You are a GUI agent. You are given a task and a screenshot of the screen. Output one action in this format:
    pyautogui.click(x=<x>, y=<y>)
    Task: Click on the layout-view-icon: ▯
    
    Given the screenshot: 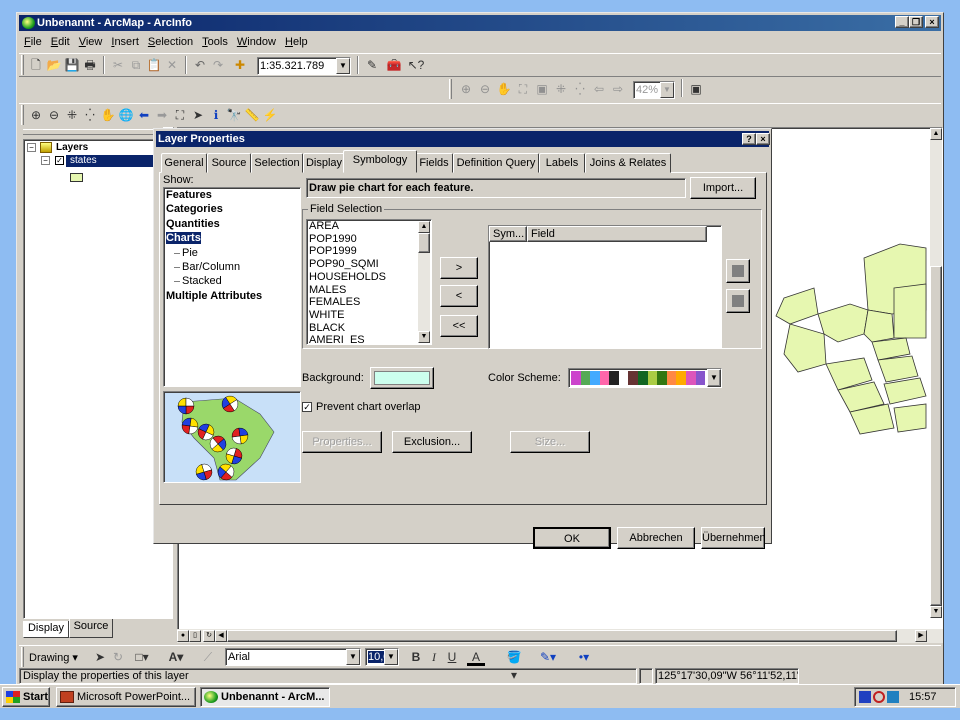 What is the action you would take?
    pyautogui.click(x=195, y=636)
    